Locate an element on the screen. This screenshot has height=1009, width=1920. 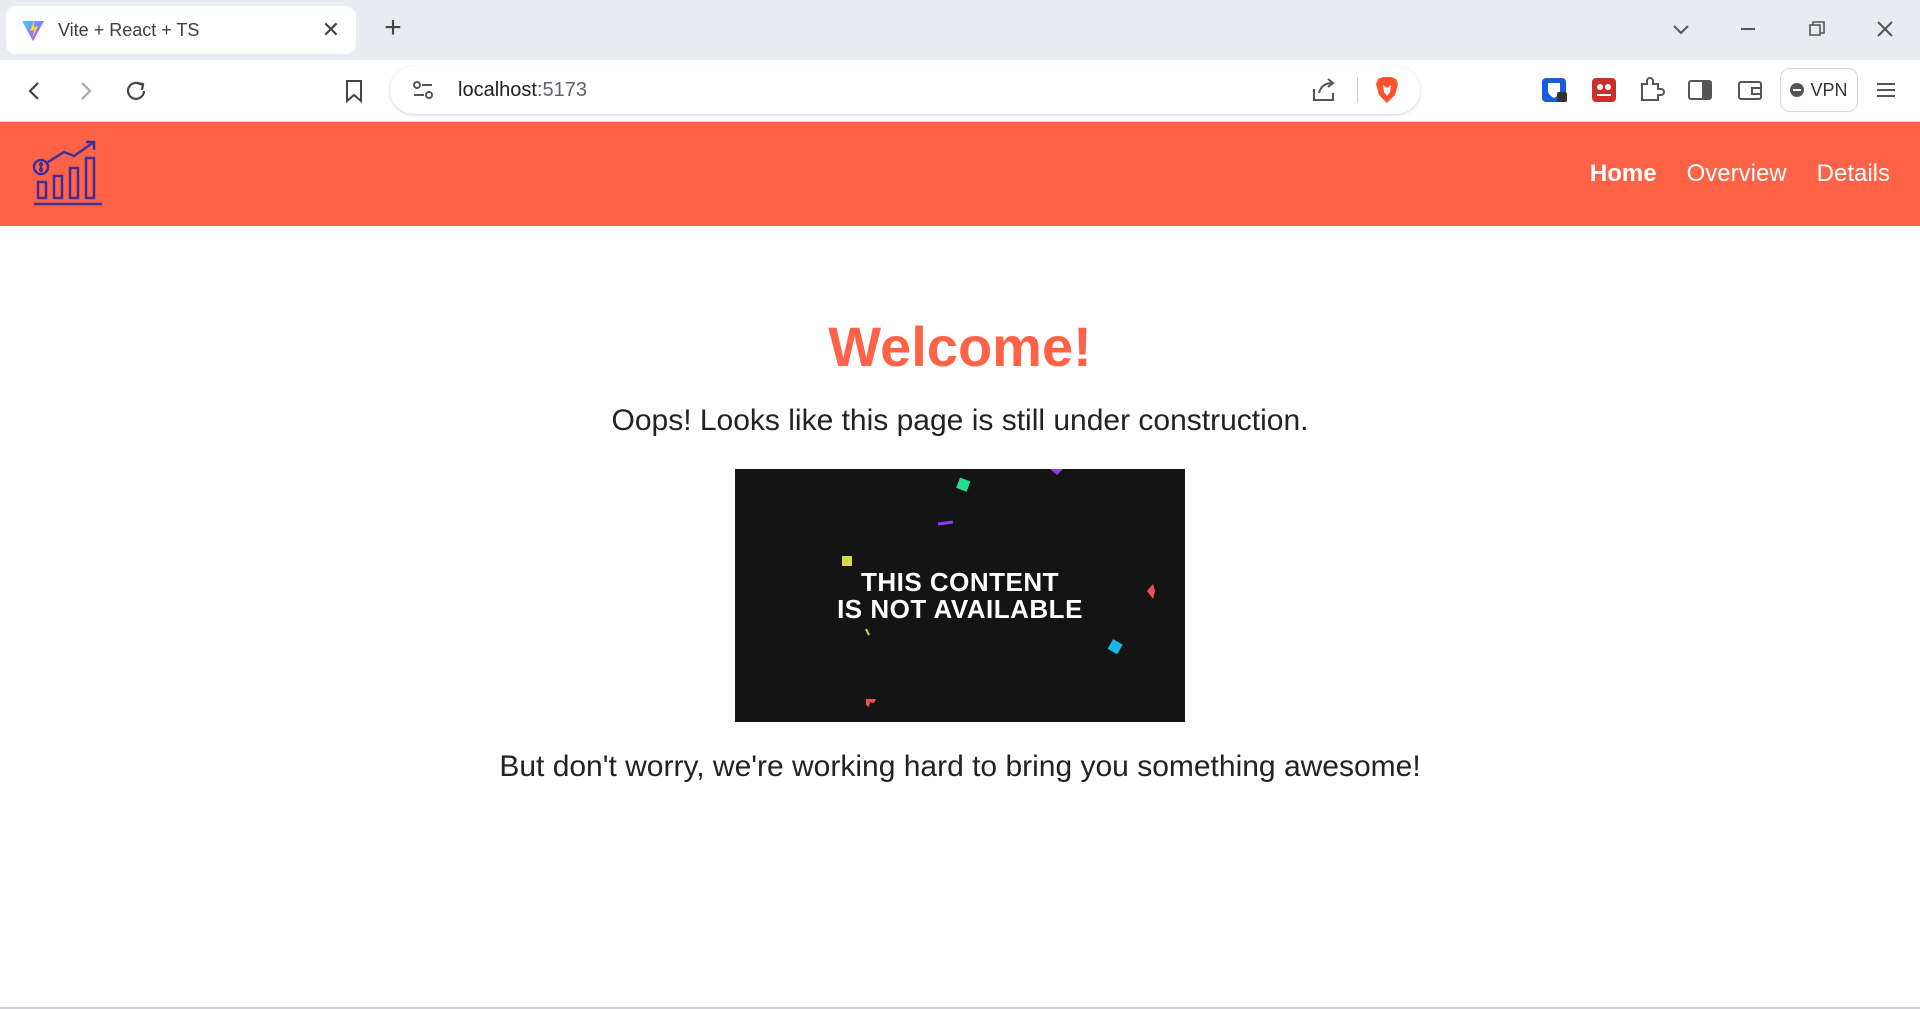
minimize-icon is located at coordinates (1748, 29).